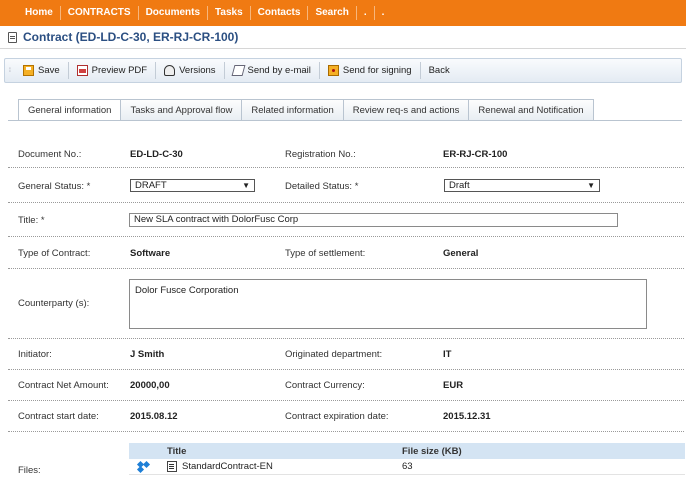 The height and width of the screenshot is (490, 686). I want to click on nav-search: Search, so click(332, 13).